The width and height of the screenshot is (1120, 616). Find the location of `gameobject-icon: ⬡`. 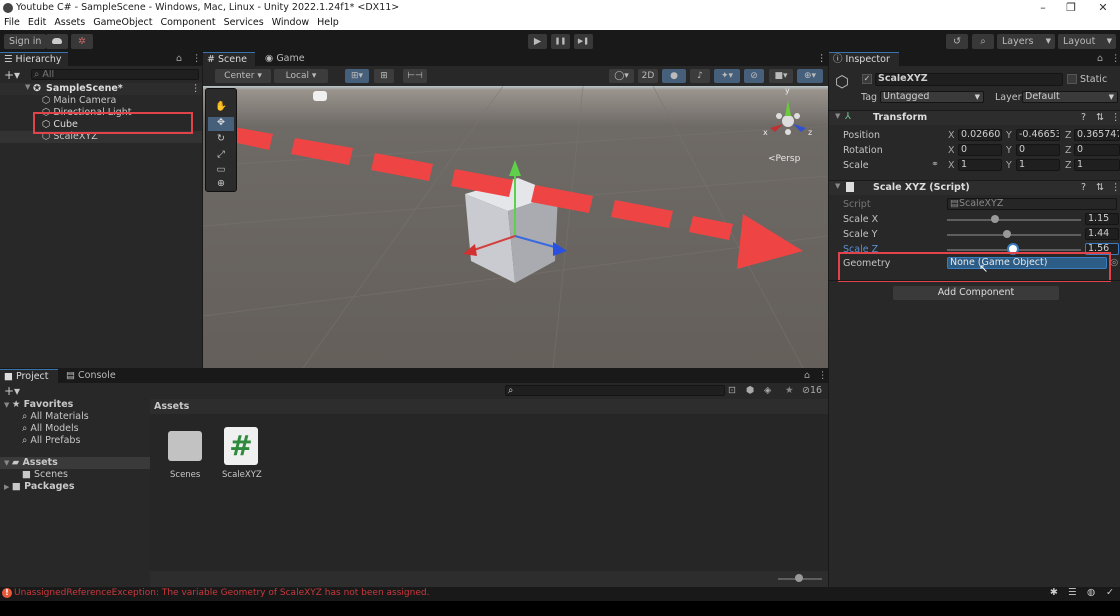

gameobject-icon: ⬡ is located at coordinates (842, 81).